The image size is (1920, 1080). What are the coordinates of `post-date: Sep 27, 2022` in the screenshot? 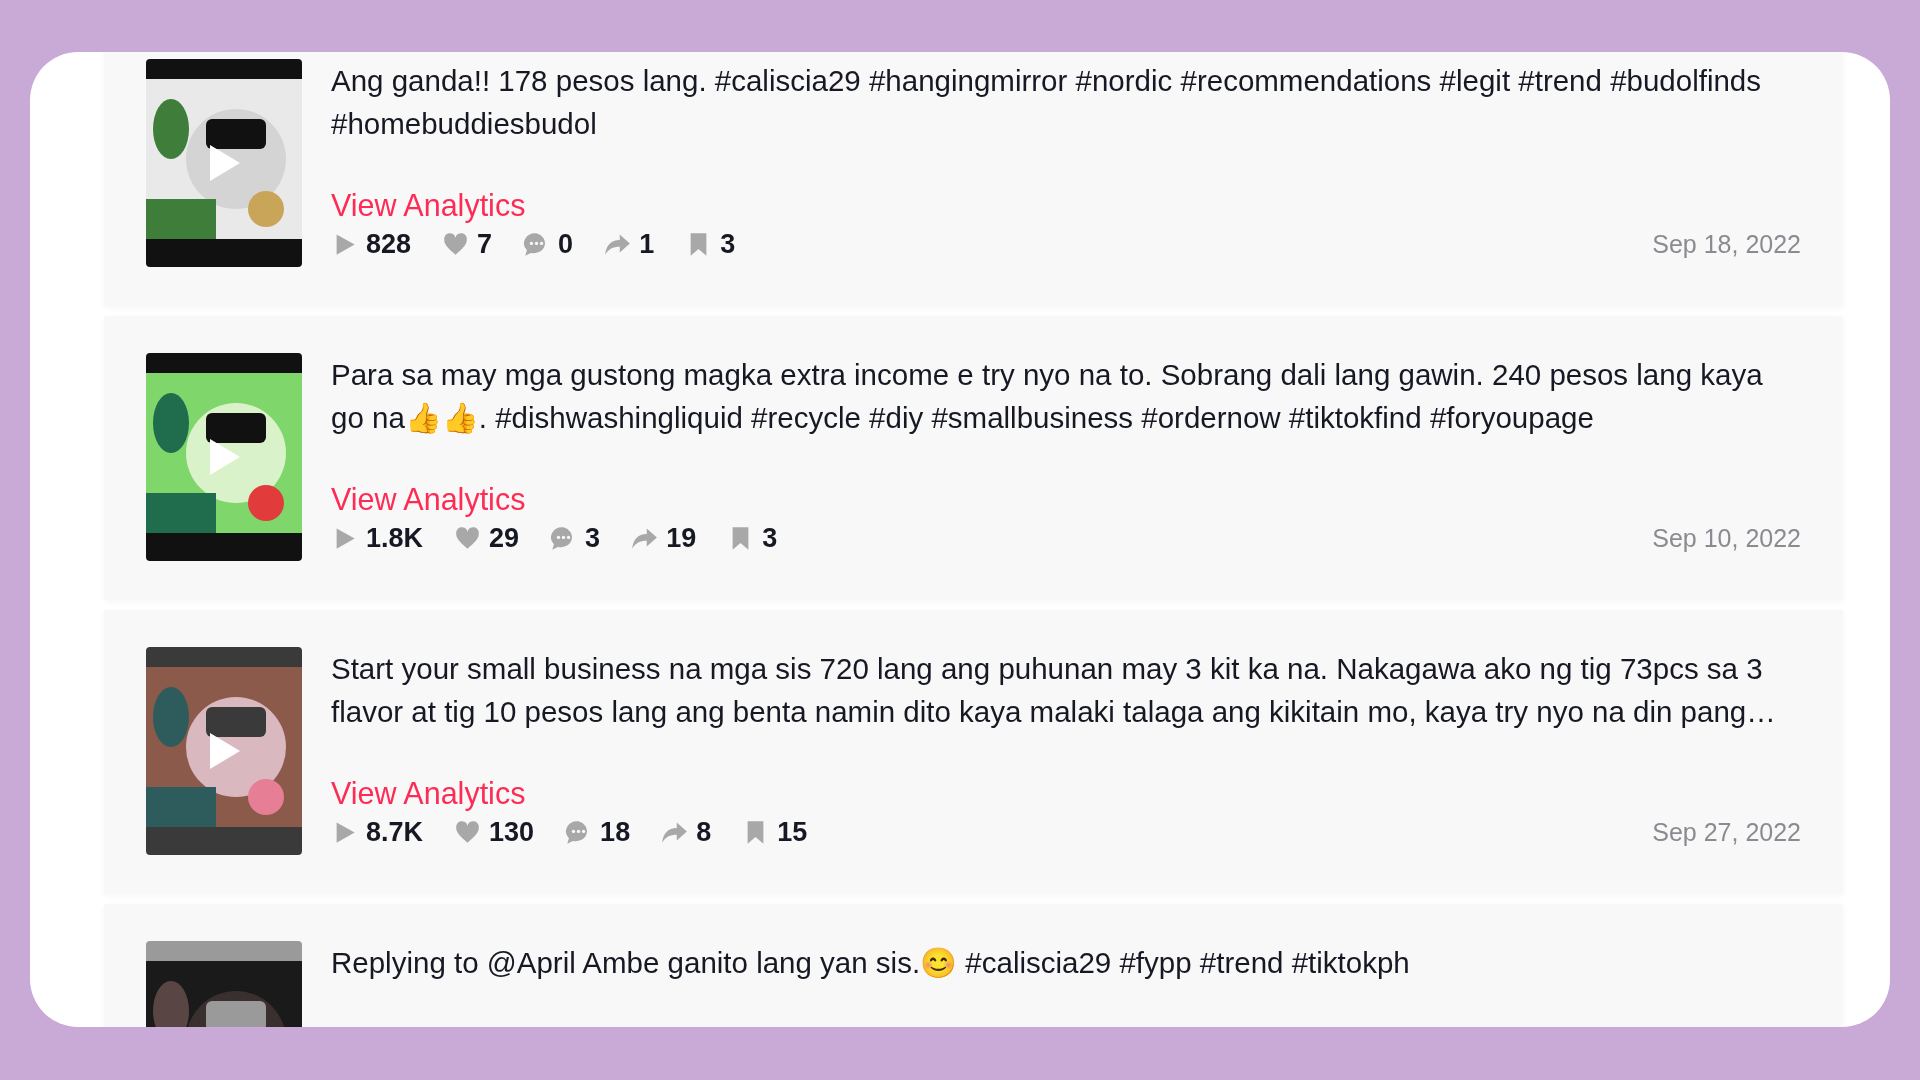 It's located at (1726, 832).